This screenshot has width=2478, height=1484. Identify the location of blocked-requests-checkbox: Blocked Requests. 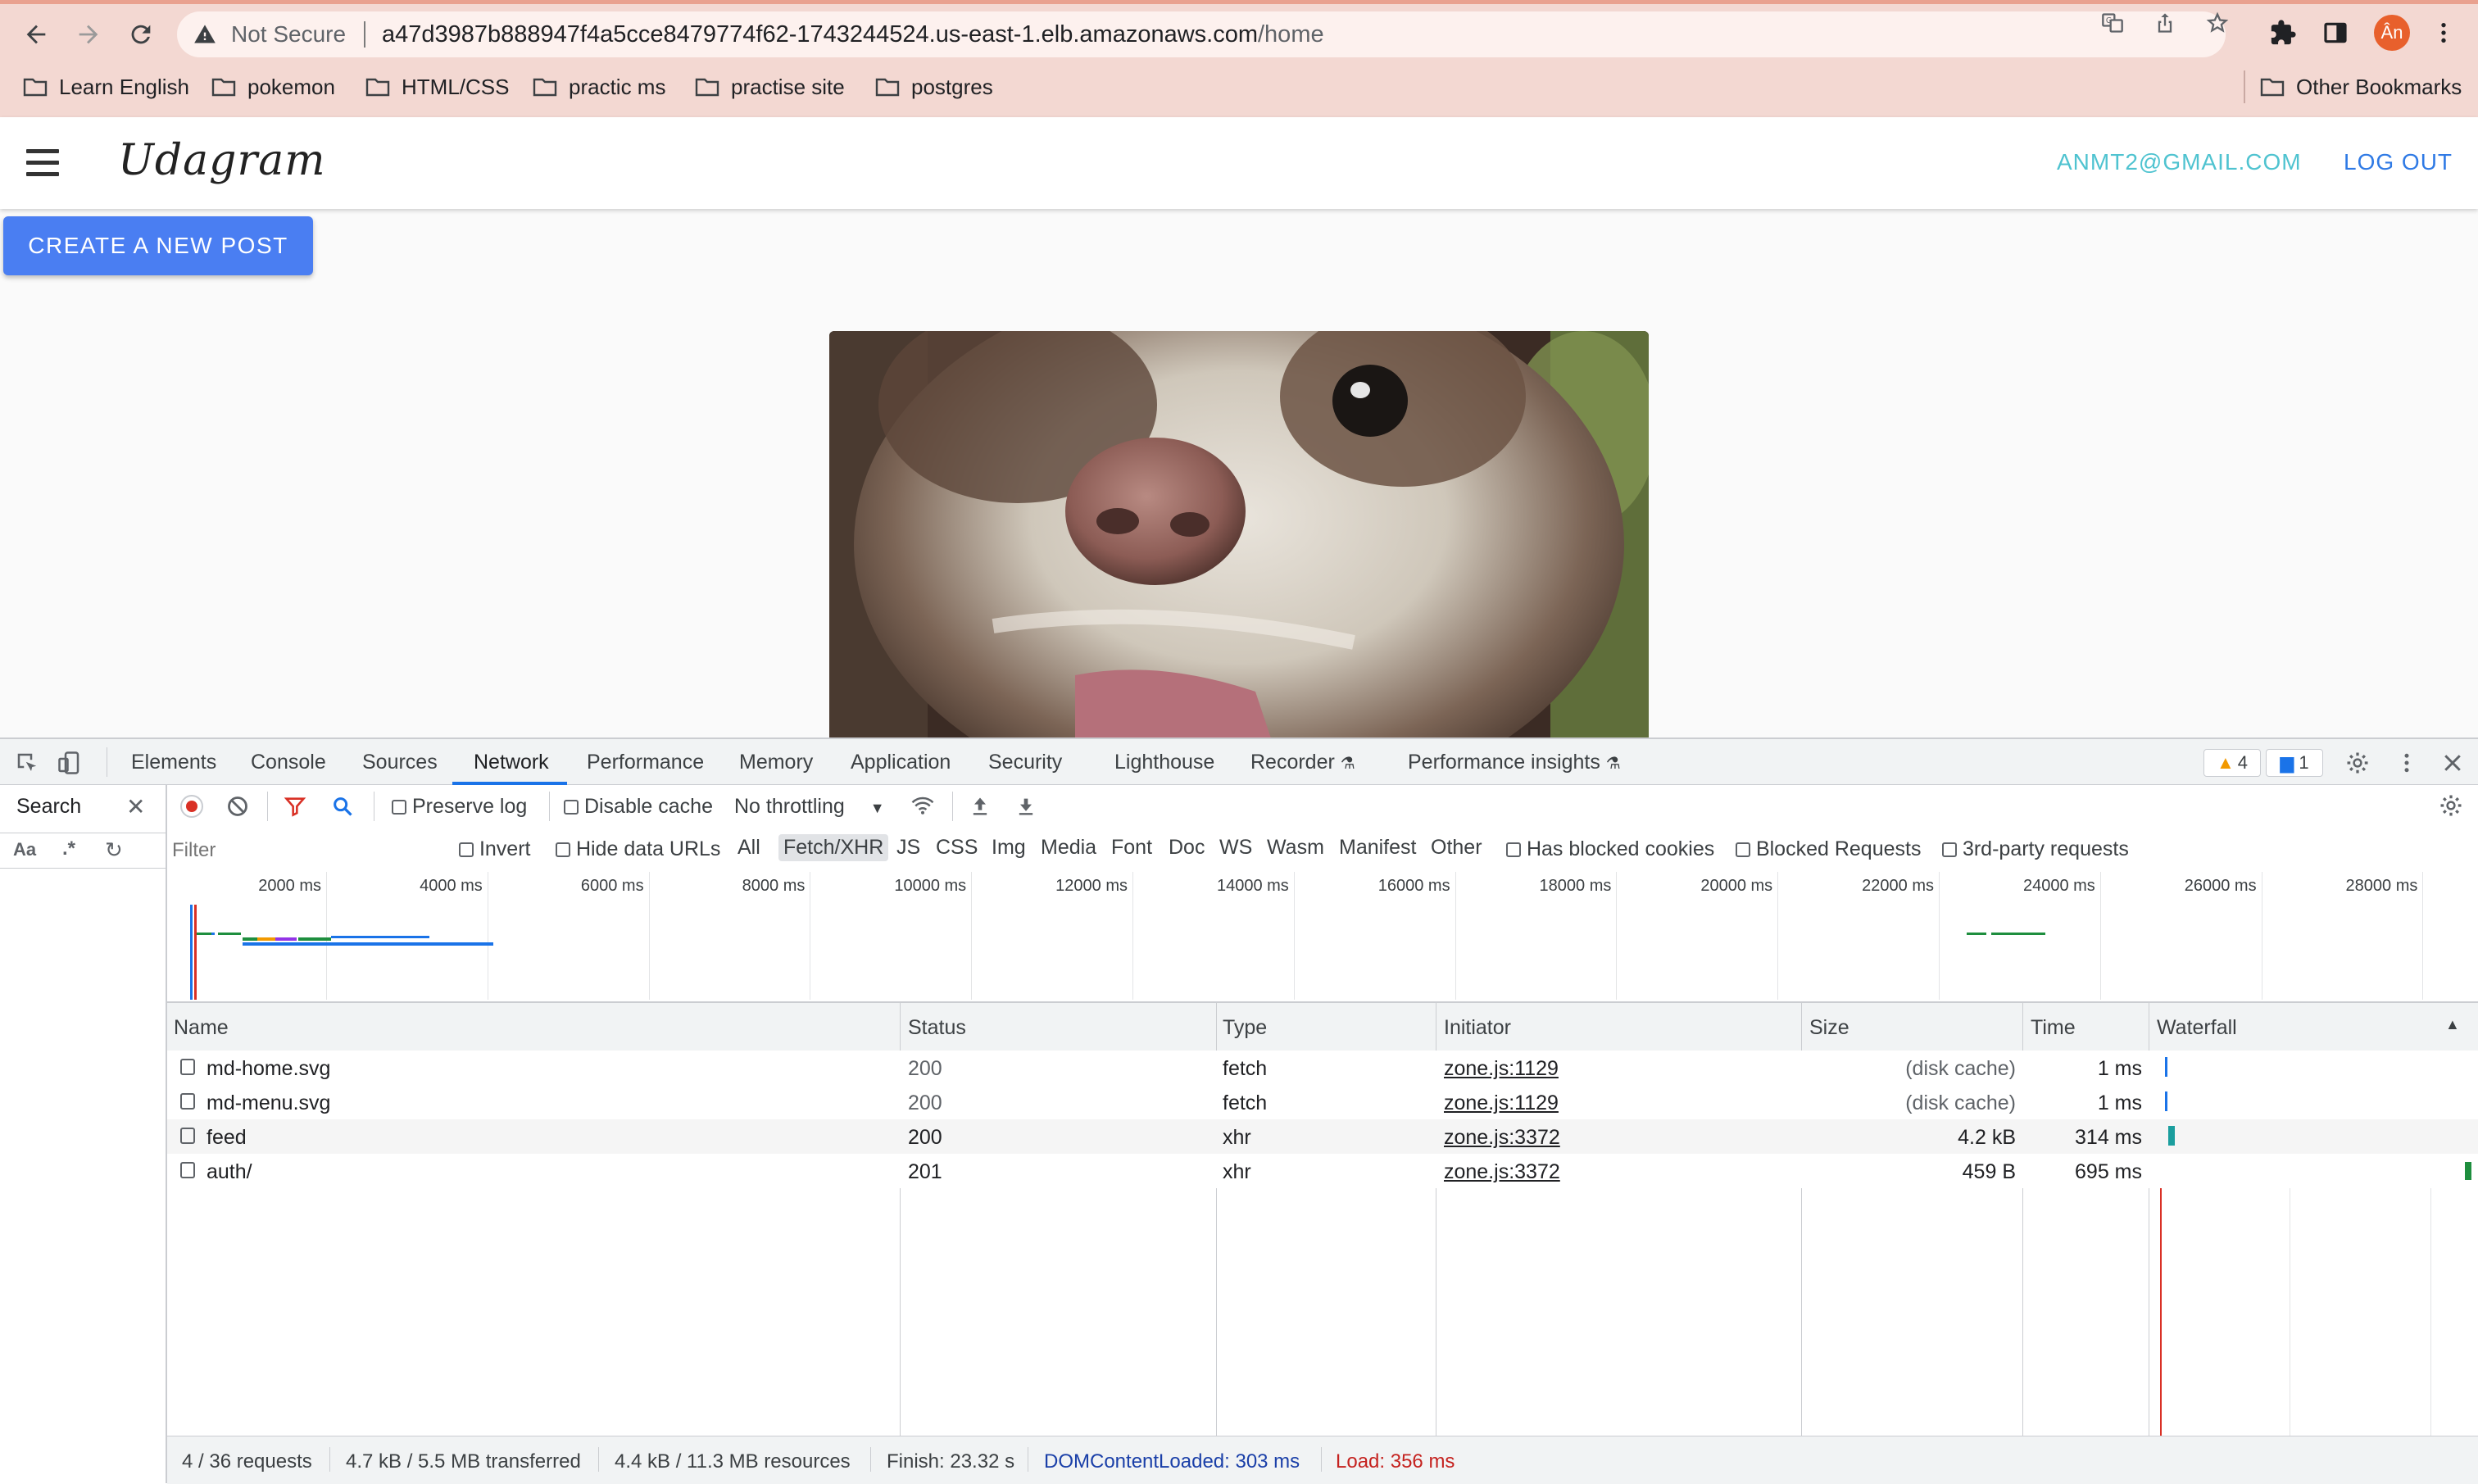
(1829, 849).